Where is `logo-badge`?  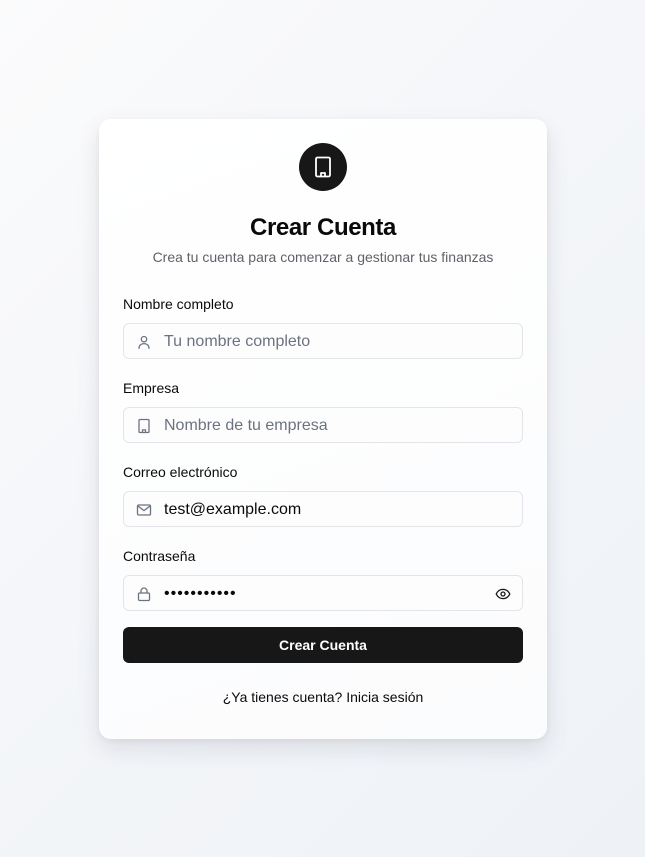
logo-badge is located at coordinates (323, 167).